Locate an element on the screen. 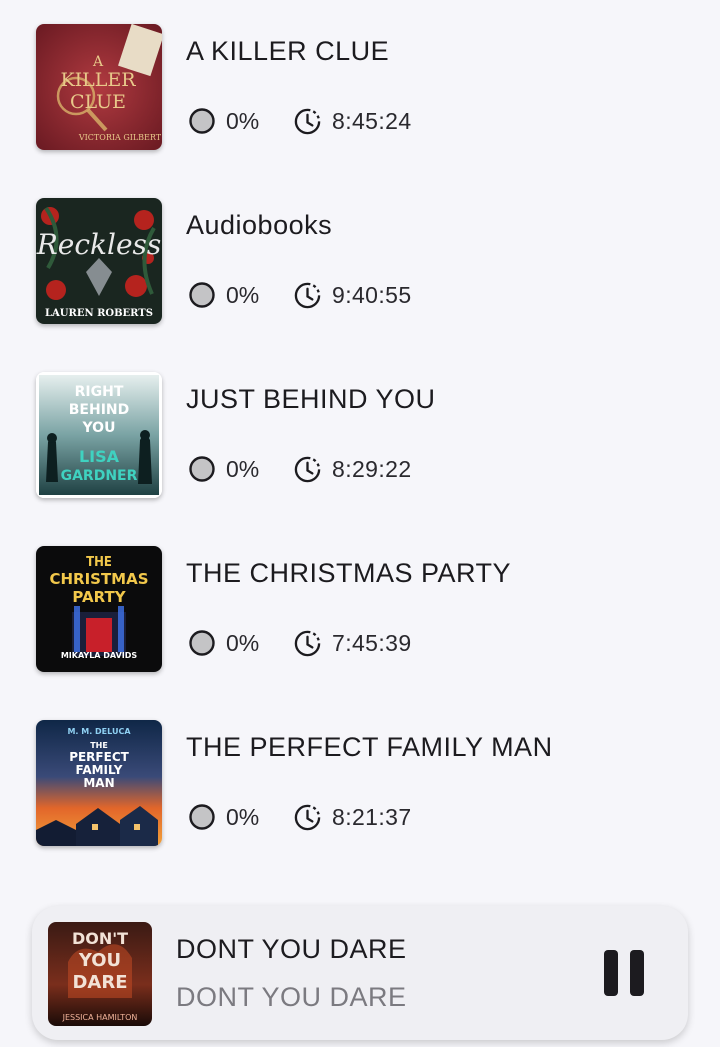  cover-text: RIGHT is located at coordinates (99, 392).